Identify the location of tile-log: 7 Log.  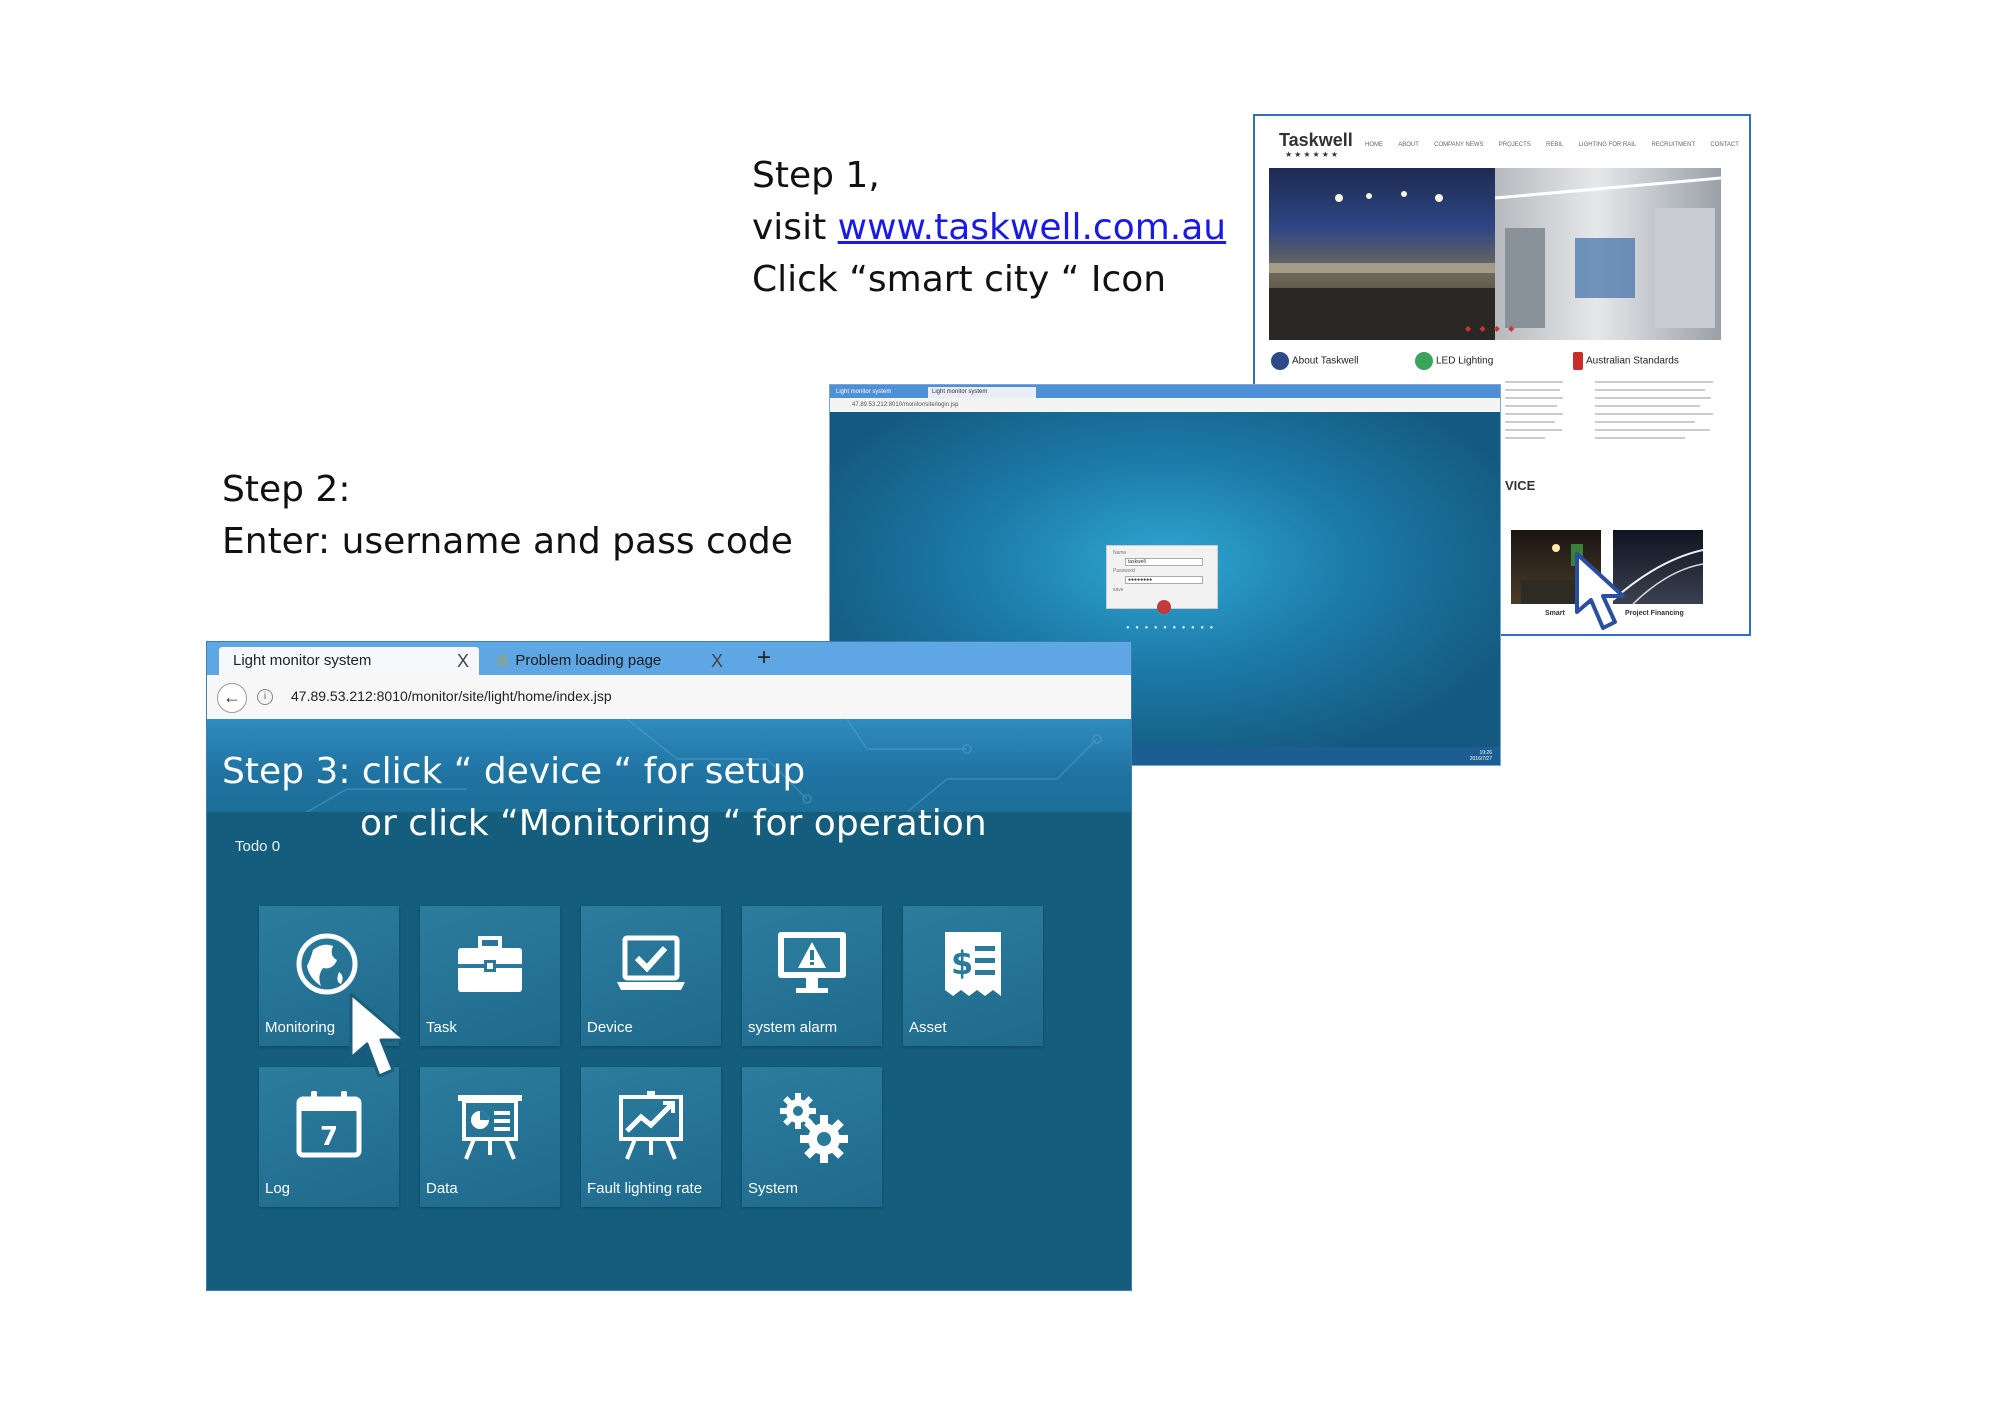
(329, 1137).